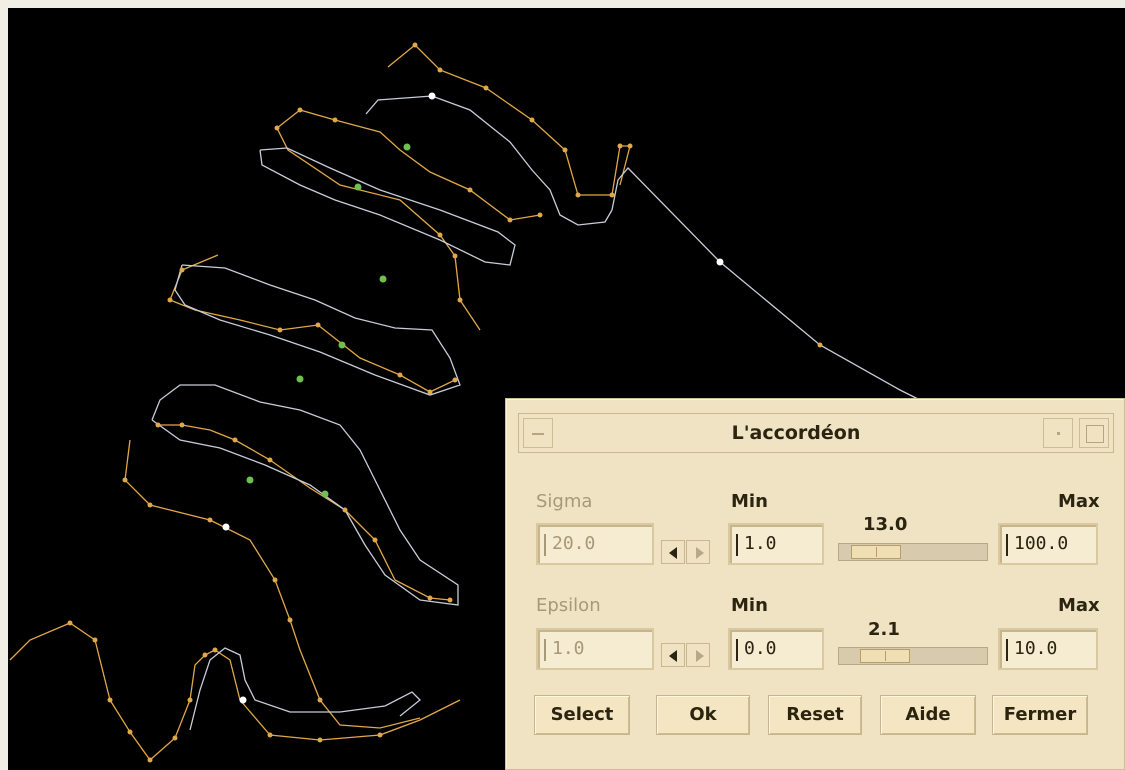 The image size is (1125, 770). I want to click on sigma-max-label: Max, so click(1079, 501).